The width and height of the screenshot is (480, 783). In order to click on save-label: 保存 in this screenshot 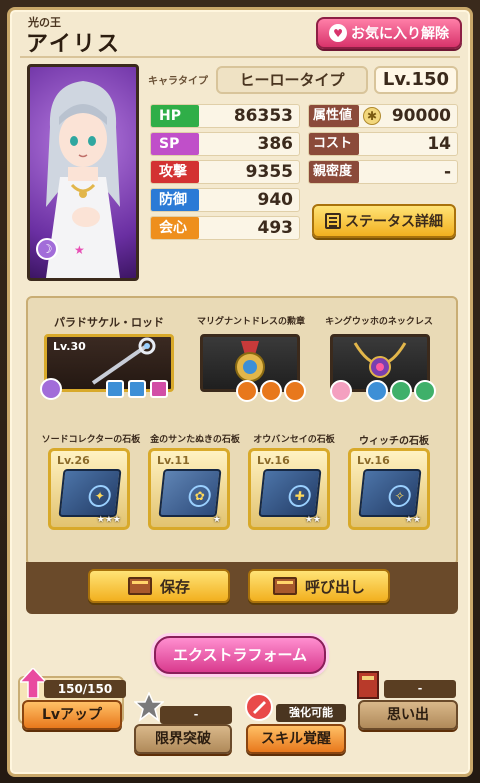, I will do `click(174, 586)`.